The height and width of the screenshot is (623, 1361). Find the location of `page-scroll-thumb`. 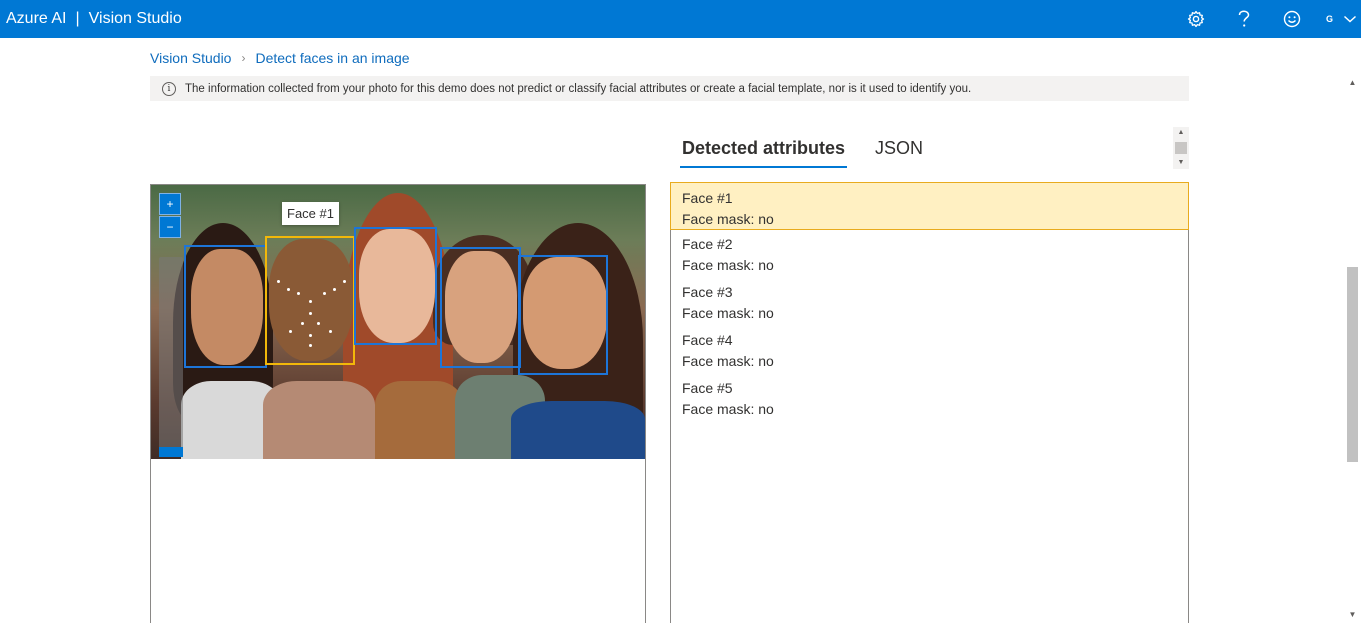

page-scroll-thumb is located at coordinates (1352, 364).